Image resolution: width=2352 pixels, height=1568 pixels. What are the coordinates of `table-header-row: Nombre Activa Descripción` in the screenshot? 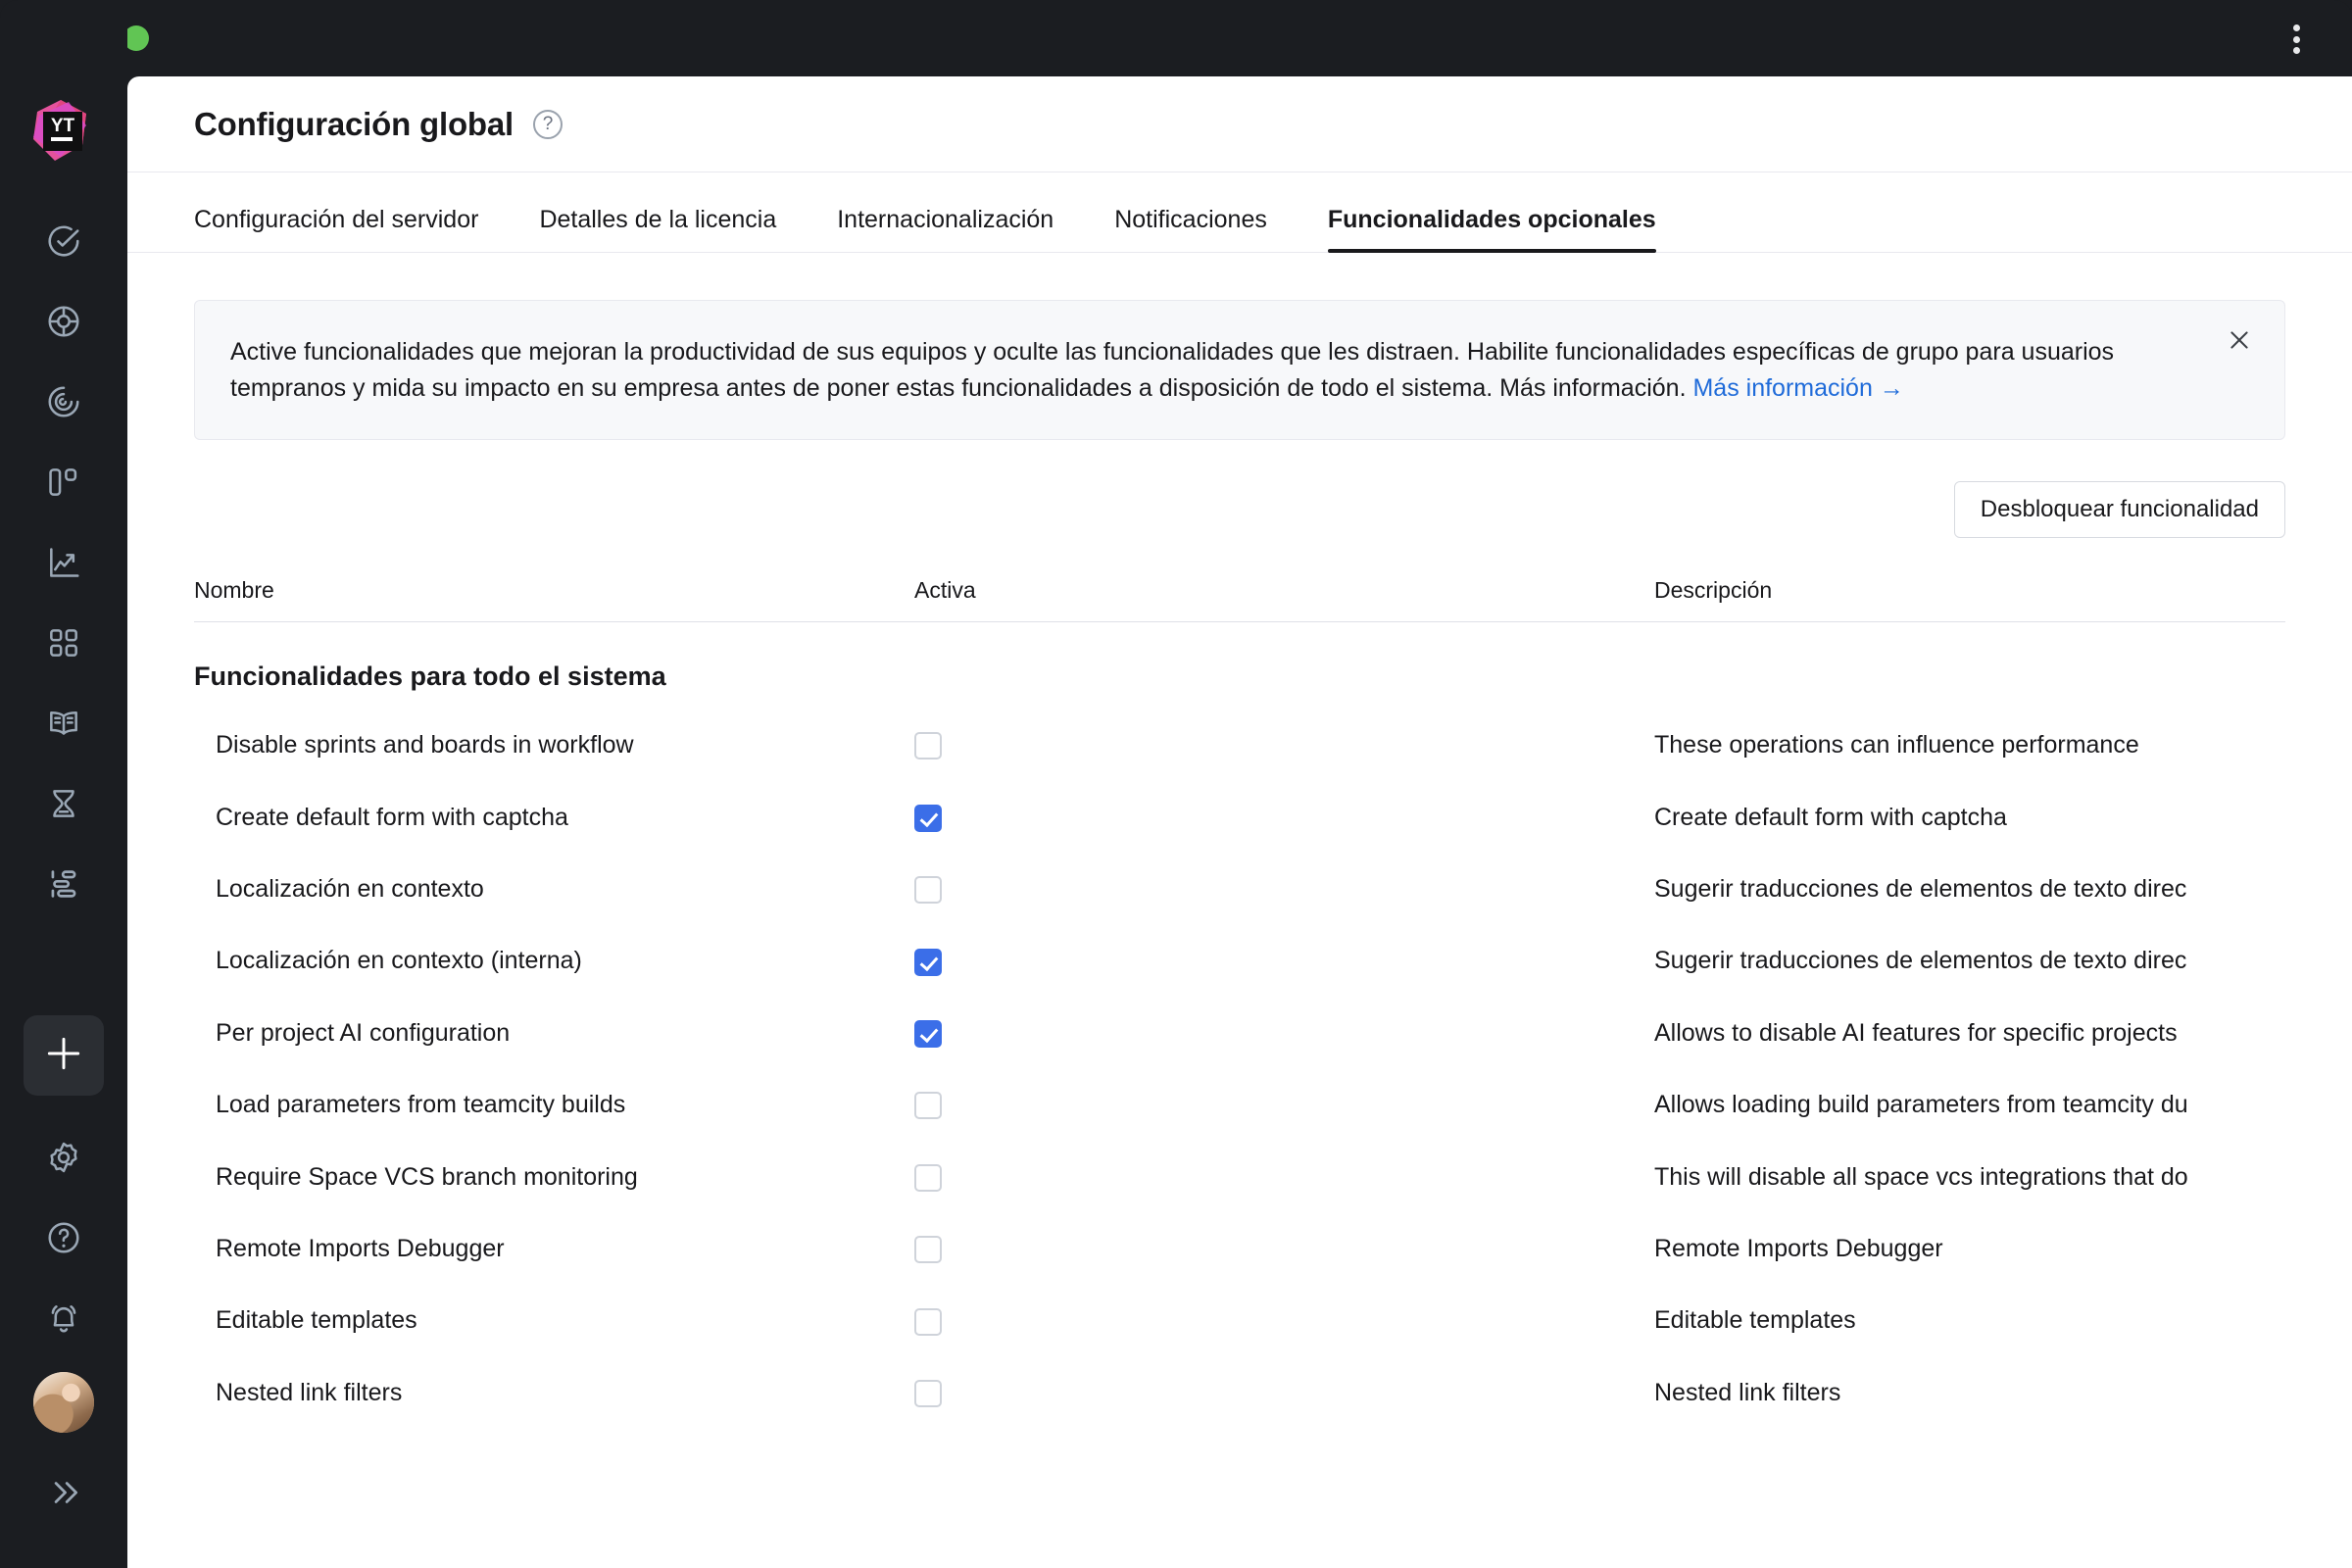 It's located at (1239, 599).